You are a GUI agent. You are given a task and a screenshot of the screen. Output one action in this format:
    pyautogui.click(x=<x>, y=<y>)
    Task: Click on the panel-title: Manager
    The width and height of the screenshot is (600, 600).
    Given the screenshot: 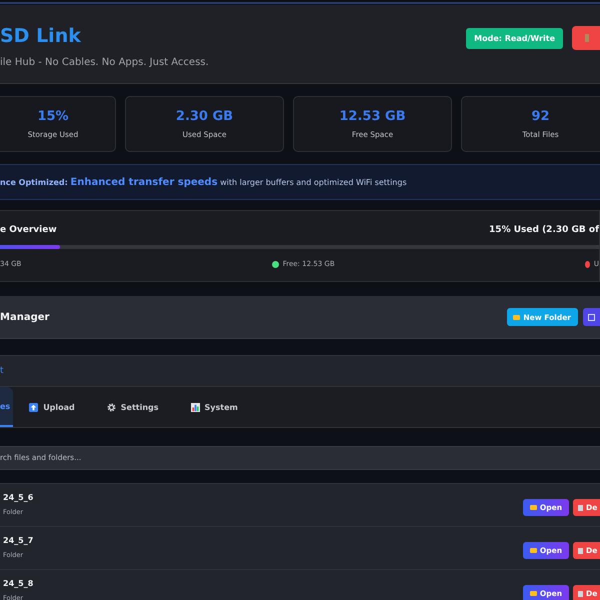 What is the action you would take?
    pyautogui.click(x=25, y=317)
    